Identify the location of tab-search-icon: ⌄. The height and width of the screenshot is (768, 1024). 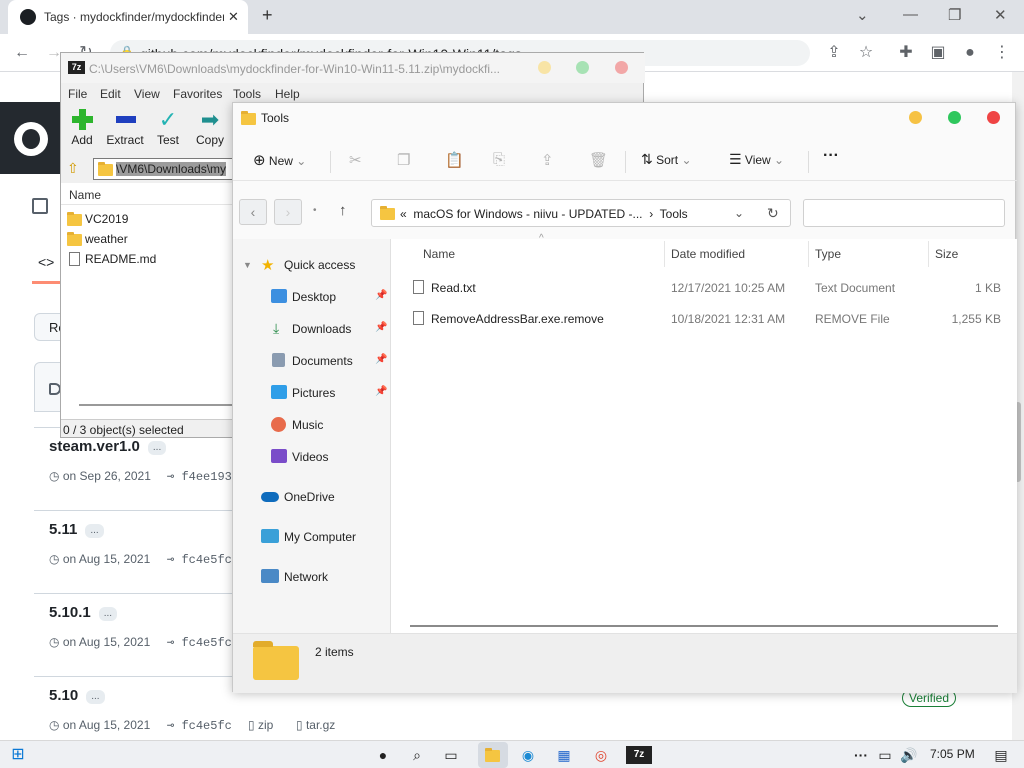
(862, 15).